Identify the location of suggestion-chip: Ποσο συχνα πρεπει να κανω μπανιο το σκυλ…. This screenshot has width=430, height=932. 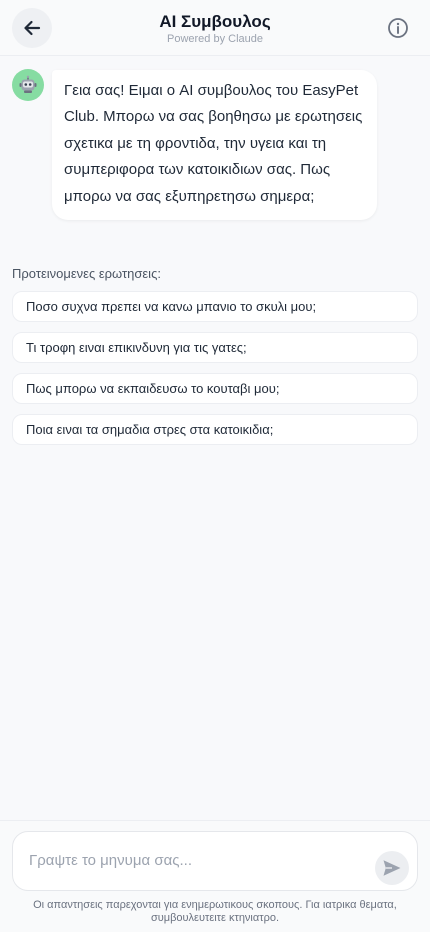
(215, 306).